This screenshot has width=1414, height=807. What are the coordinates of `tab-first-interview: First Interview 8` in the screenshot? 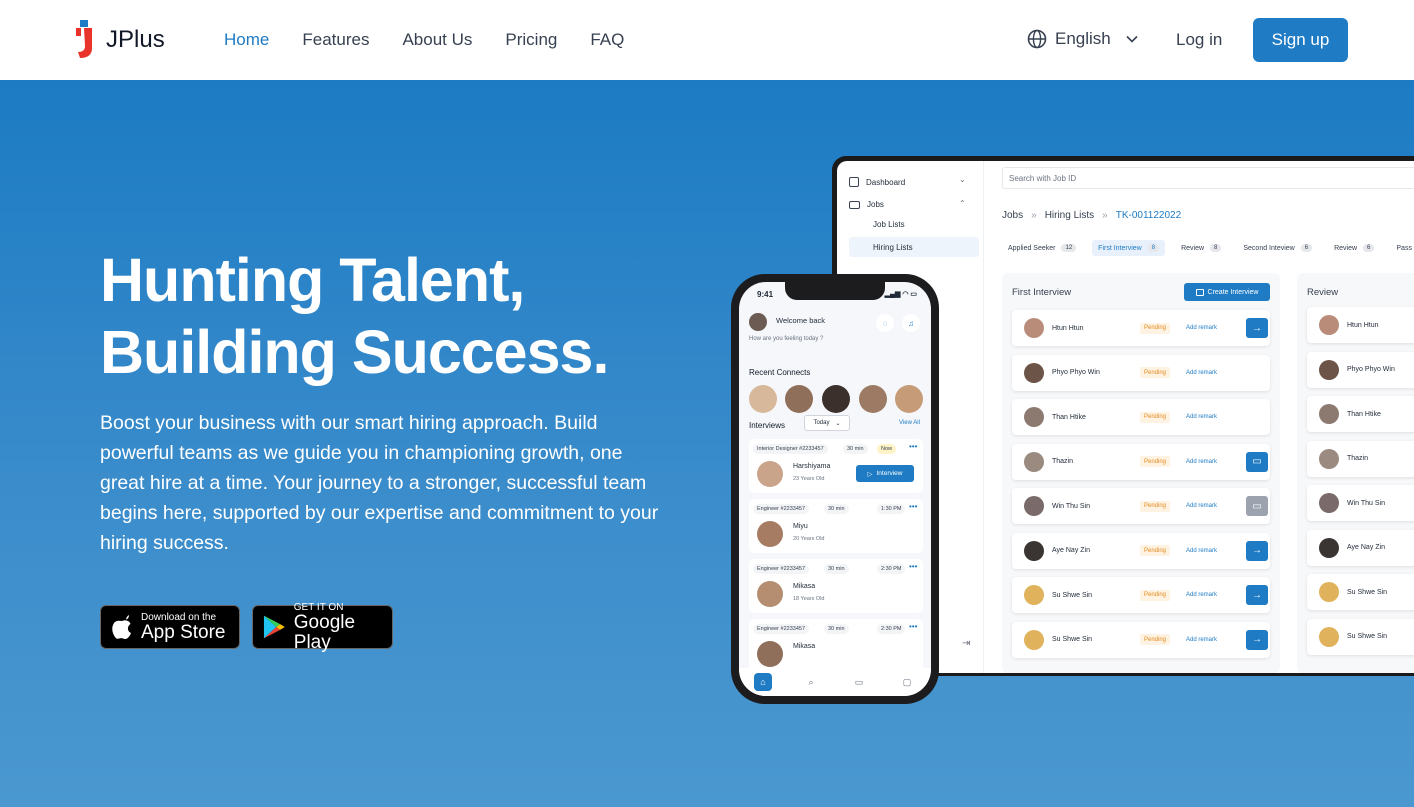 It's located at (1129, 248).